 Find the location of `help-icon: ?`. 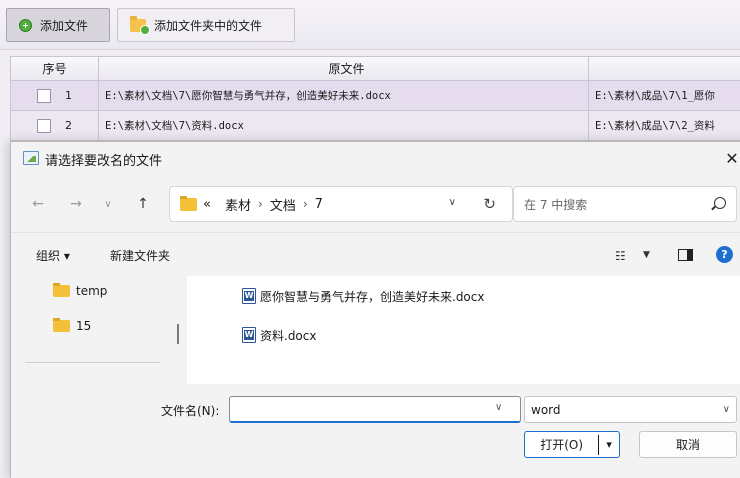

help-icon: ? is located at coordinates (724, 254).